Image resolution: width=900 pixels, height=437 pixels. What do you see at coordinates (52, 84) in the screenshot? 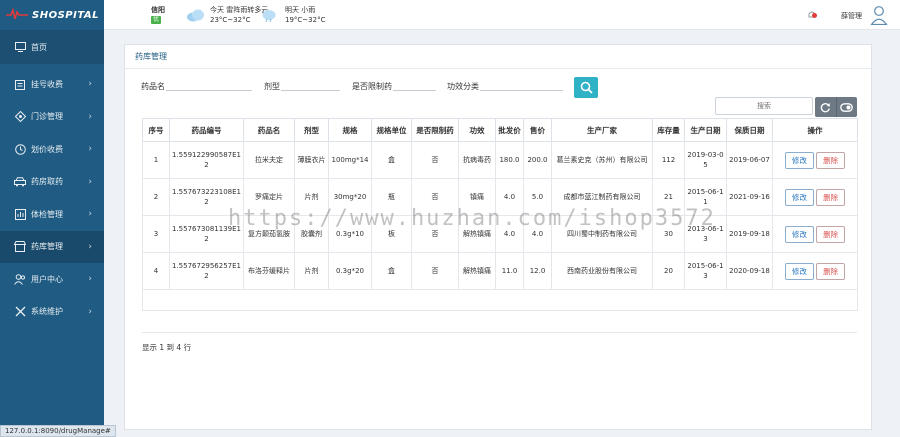
I see `sidebar-item-registration: 挂号收费 ›` at bounding box center [52, 84].